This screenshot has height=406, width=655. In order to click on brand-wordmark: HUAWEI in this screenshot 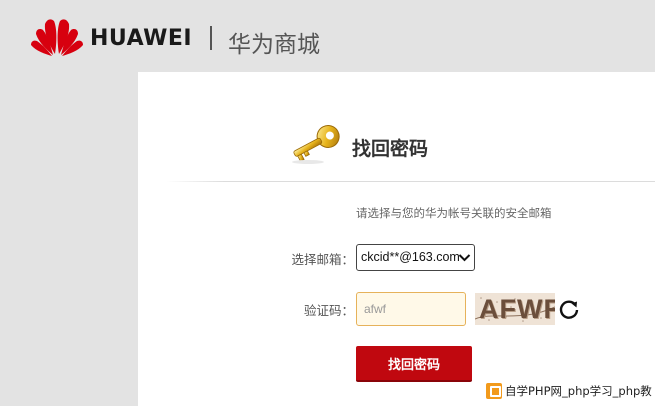, I will do `click(141, 38)`.